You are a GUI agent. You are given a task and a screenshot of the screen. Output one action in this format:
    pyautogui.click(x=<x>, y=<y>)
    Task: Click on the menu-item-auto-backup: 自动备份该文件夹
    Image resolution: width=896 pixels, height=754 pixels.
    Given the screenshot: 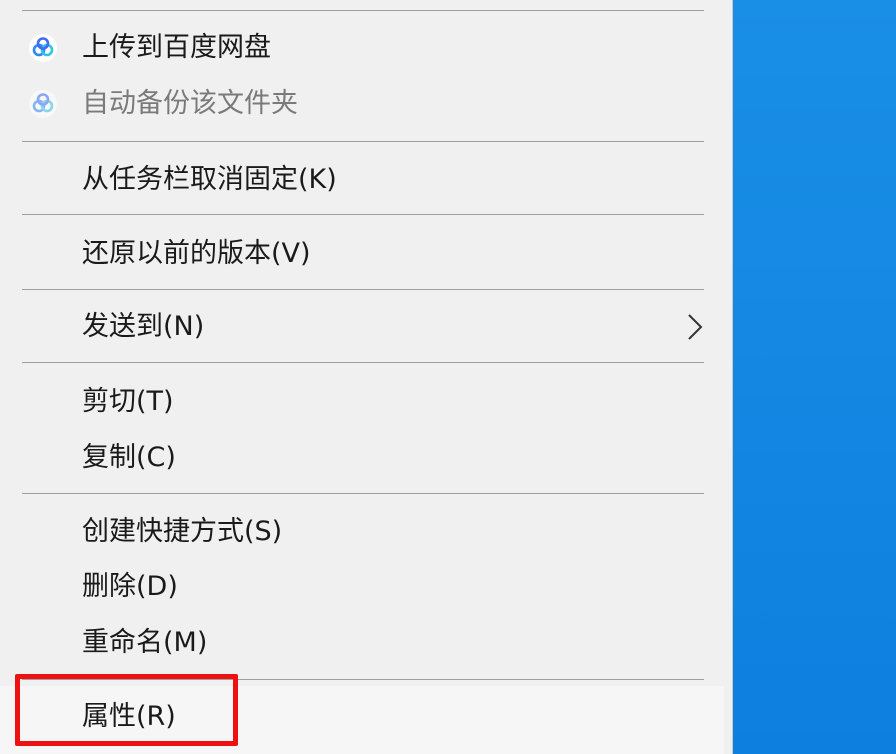 What is the action you would take?
    pyautogui.click(x=366, y=104)
    